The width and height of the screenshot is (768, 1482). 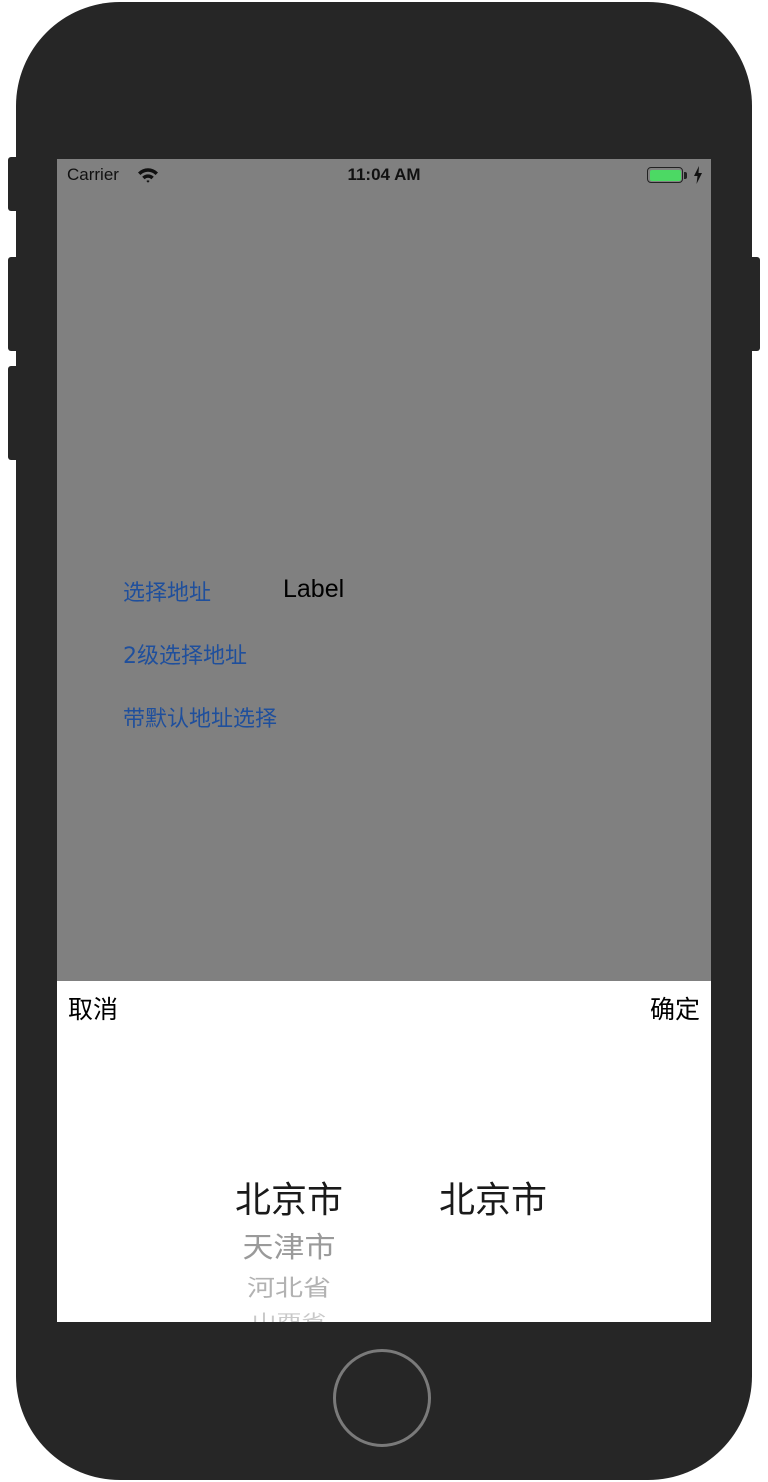 What do you see at coordinates (314, 589) in the screenshot?
I see `result-label: Label` at bounding box center [314, 589].